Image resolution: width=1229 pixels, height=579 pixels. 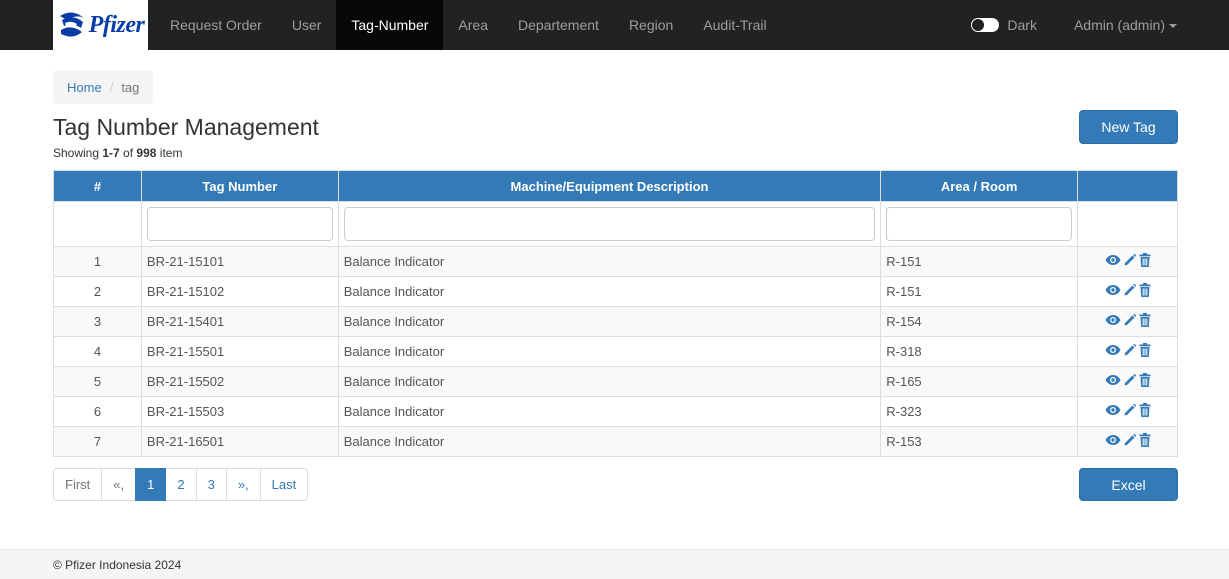 I want to click on column-header-index: #, so click(x=97, y=186).